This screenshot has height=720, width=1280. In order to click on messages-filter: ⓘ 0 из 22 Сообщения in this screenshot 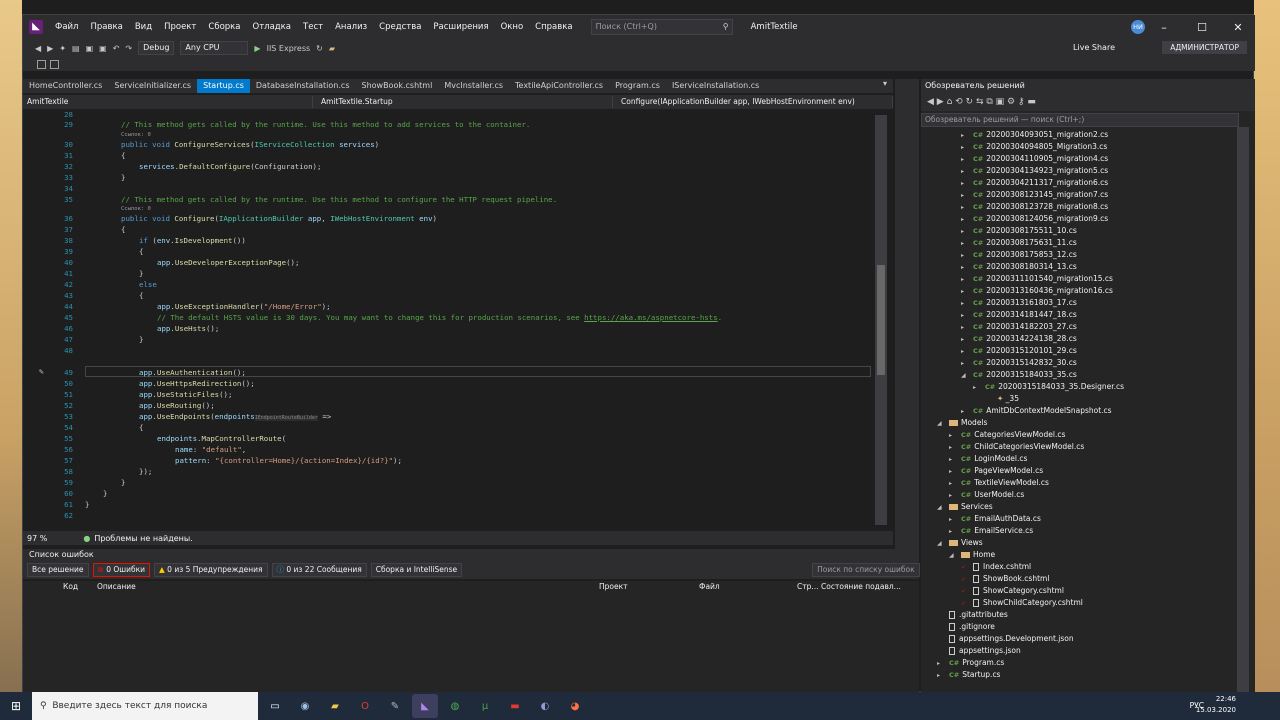, I will do `click(319, 570)`.